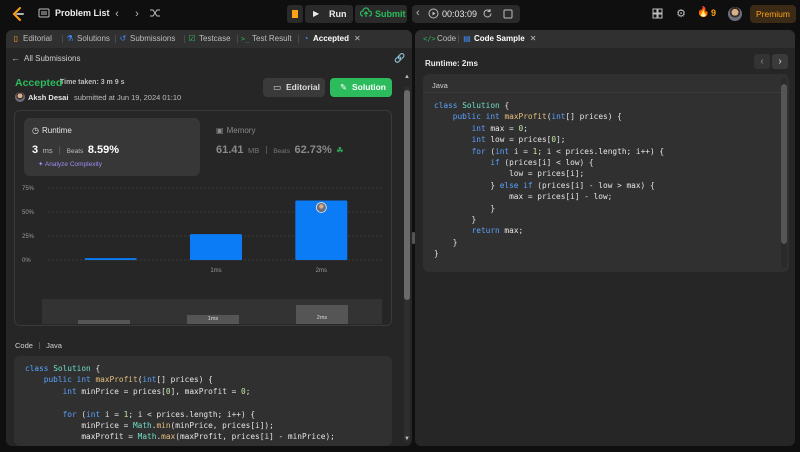 This screenshot has height=452, width=800. I want to click on analyze-complexity-link: ✦ Analyze Complexity, so click(70, 164).